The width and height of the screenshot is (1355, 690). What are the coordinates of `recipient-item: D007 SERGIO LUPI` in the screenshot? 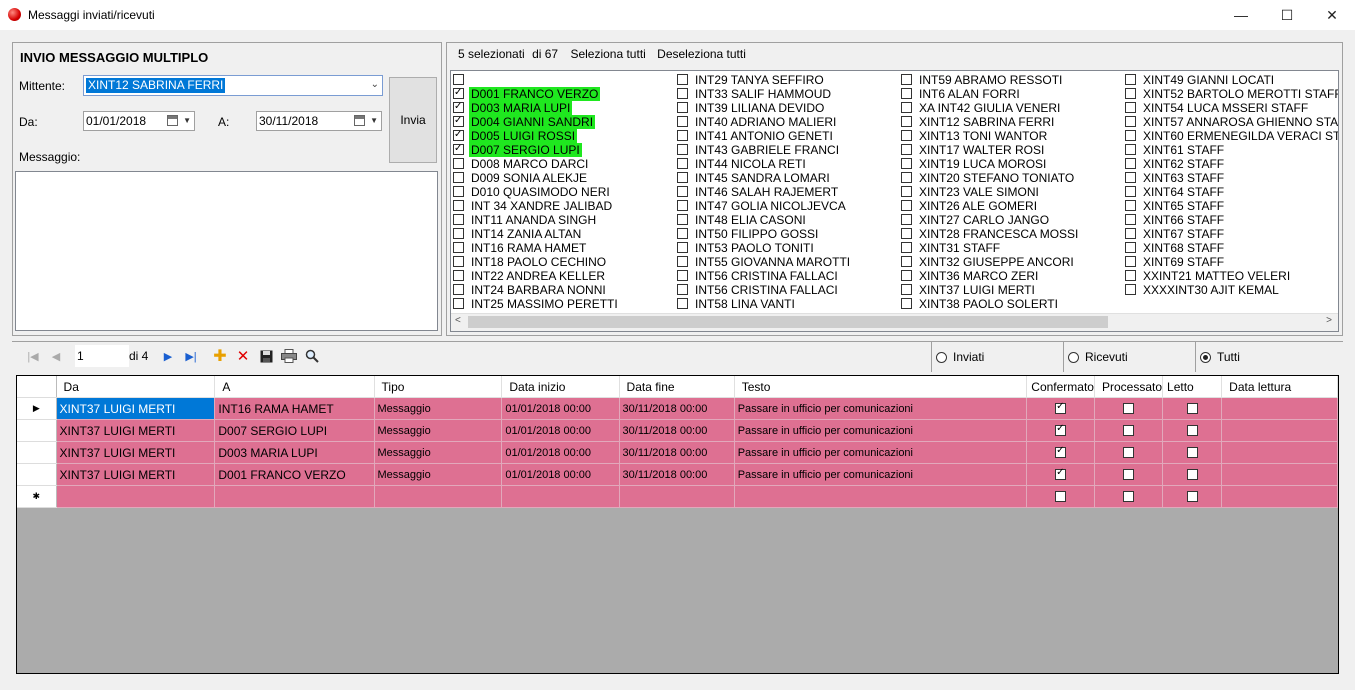 It's located at (536, 149).